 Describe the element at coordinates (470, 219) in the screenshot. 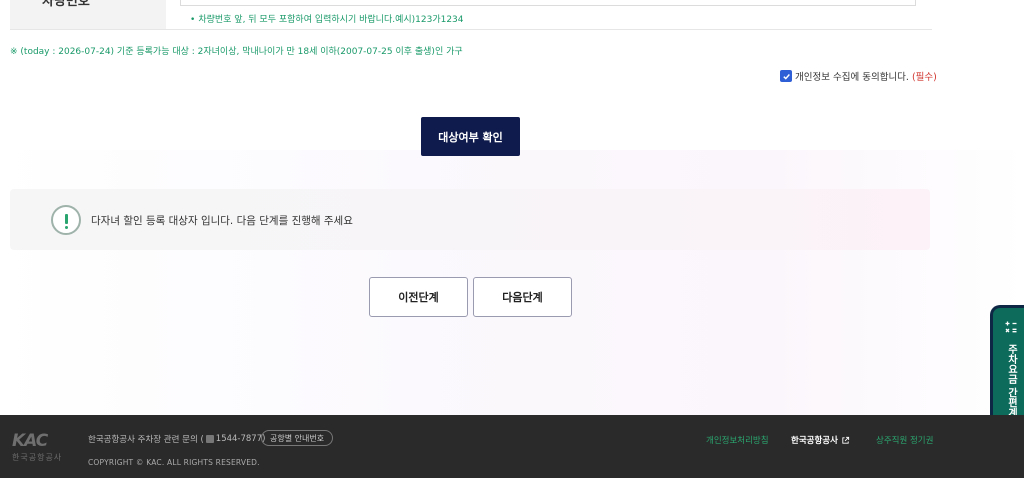

I see `result-message-box: 다자녀 할인 등록 대상자 입니다. 다음 단계를 진행해 주세요` at that location.